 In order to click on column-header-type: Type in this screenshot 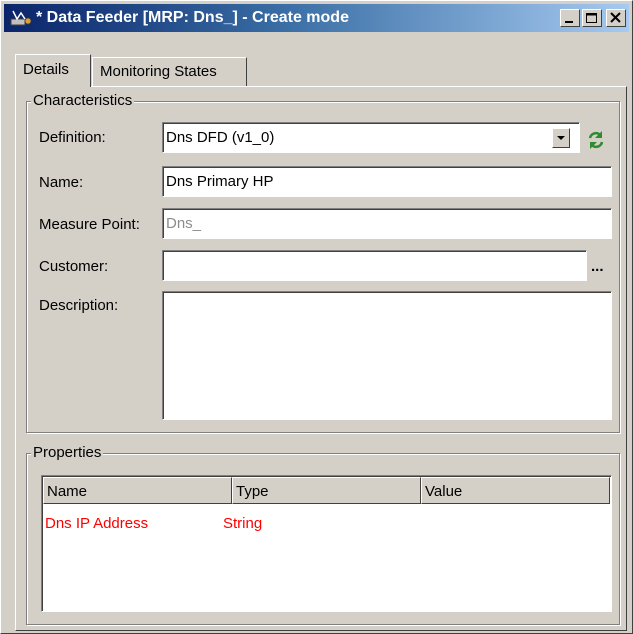, I will do `click(326, 490)`.